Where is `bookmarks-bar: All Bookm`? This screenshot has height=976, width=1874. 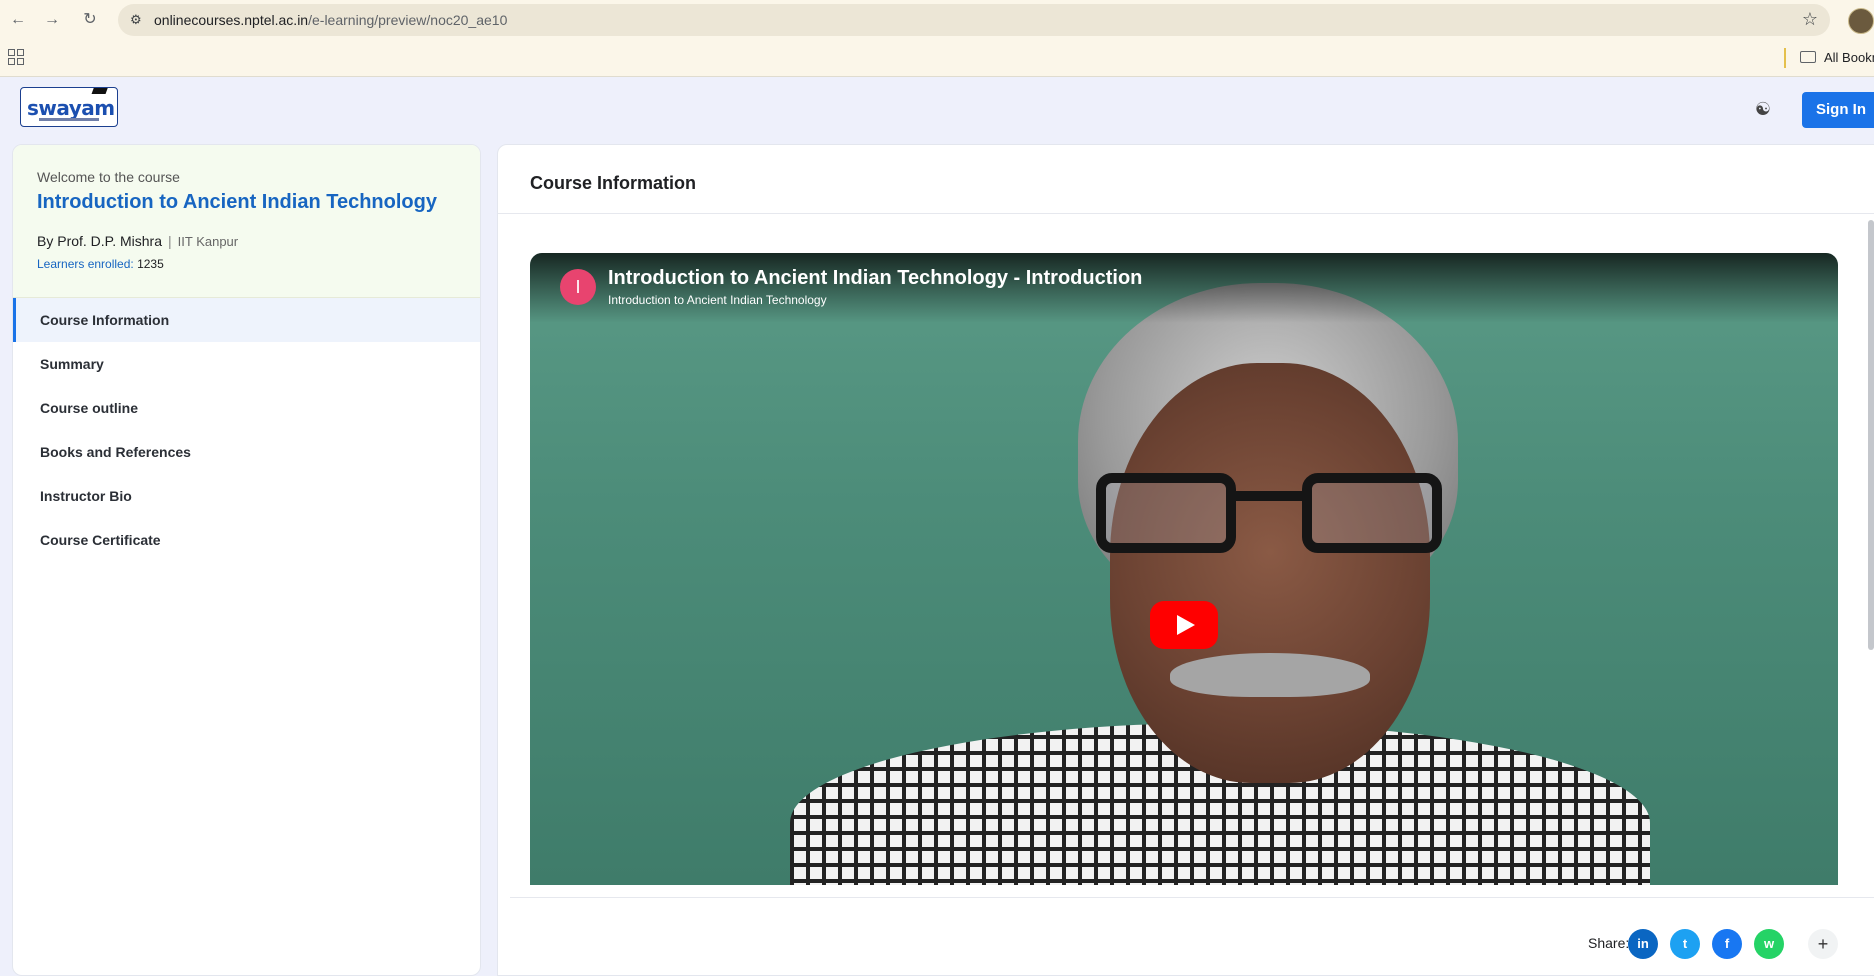 bookmarks-bar: All Bookm is located at coordinates (937, 58).